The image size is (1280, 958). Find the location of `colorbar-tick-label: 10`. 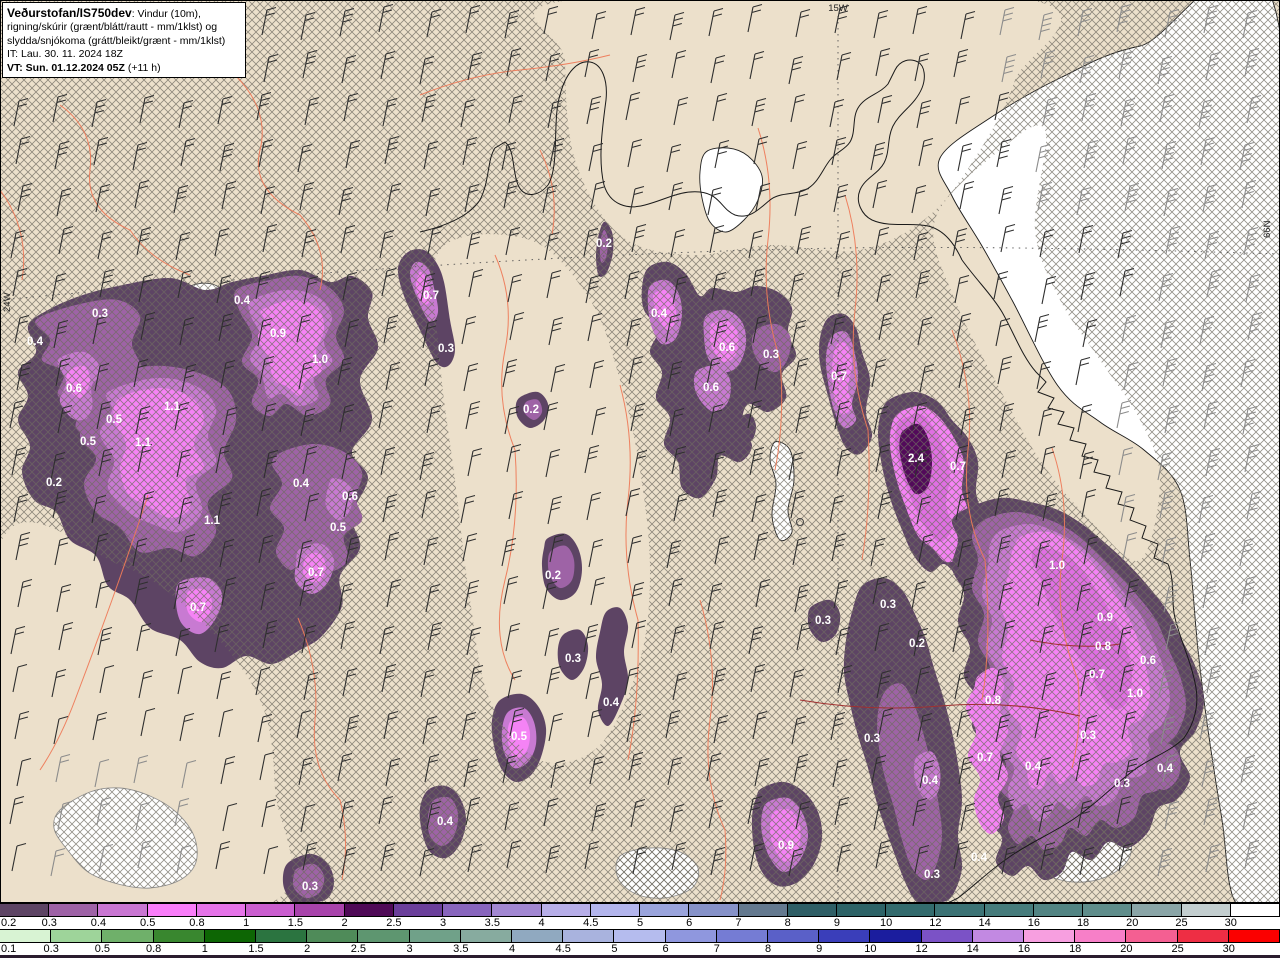

colorbar-tick-label: 10 is located at coordinates (870, 949).